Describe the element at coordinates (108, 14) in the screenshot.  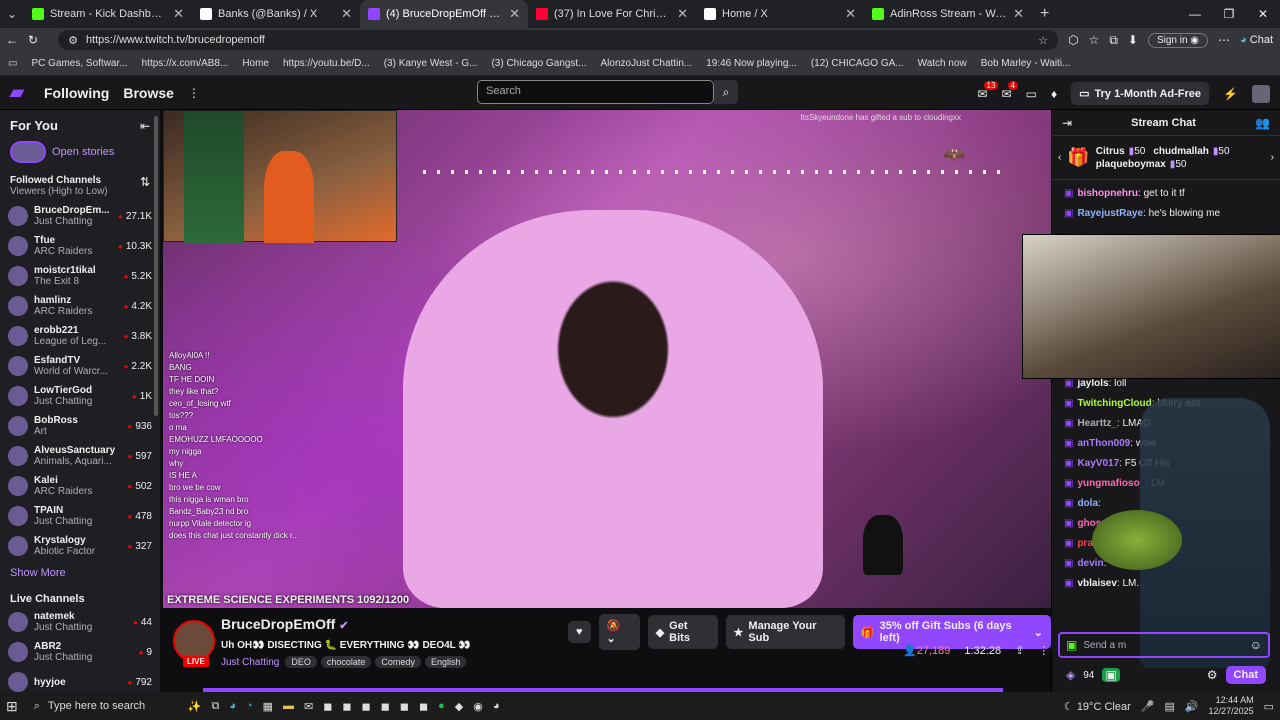
I see `browser-tab: Stream - Kick Dashboard ✕` at that location.